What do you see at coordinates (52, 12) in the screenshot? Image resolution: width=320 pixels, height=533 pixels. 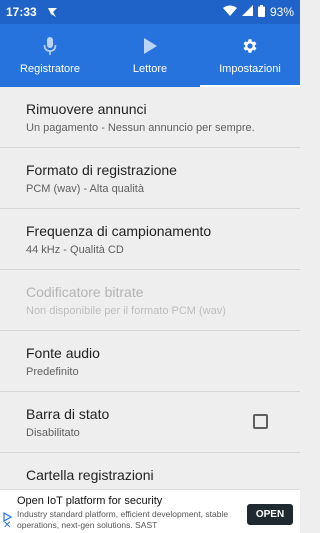 I see `notification-icon` at bounding box center [52, 12].